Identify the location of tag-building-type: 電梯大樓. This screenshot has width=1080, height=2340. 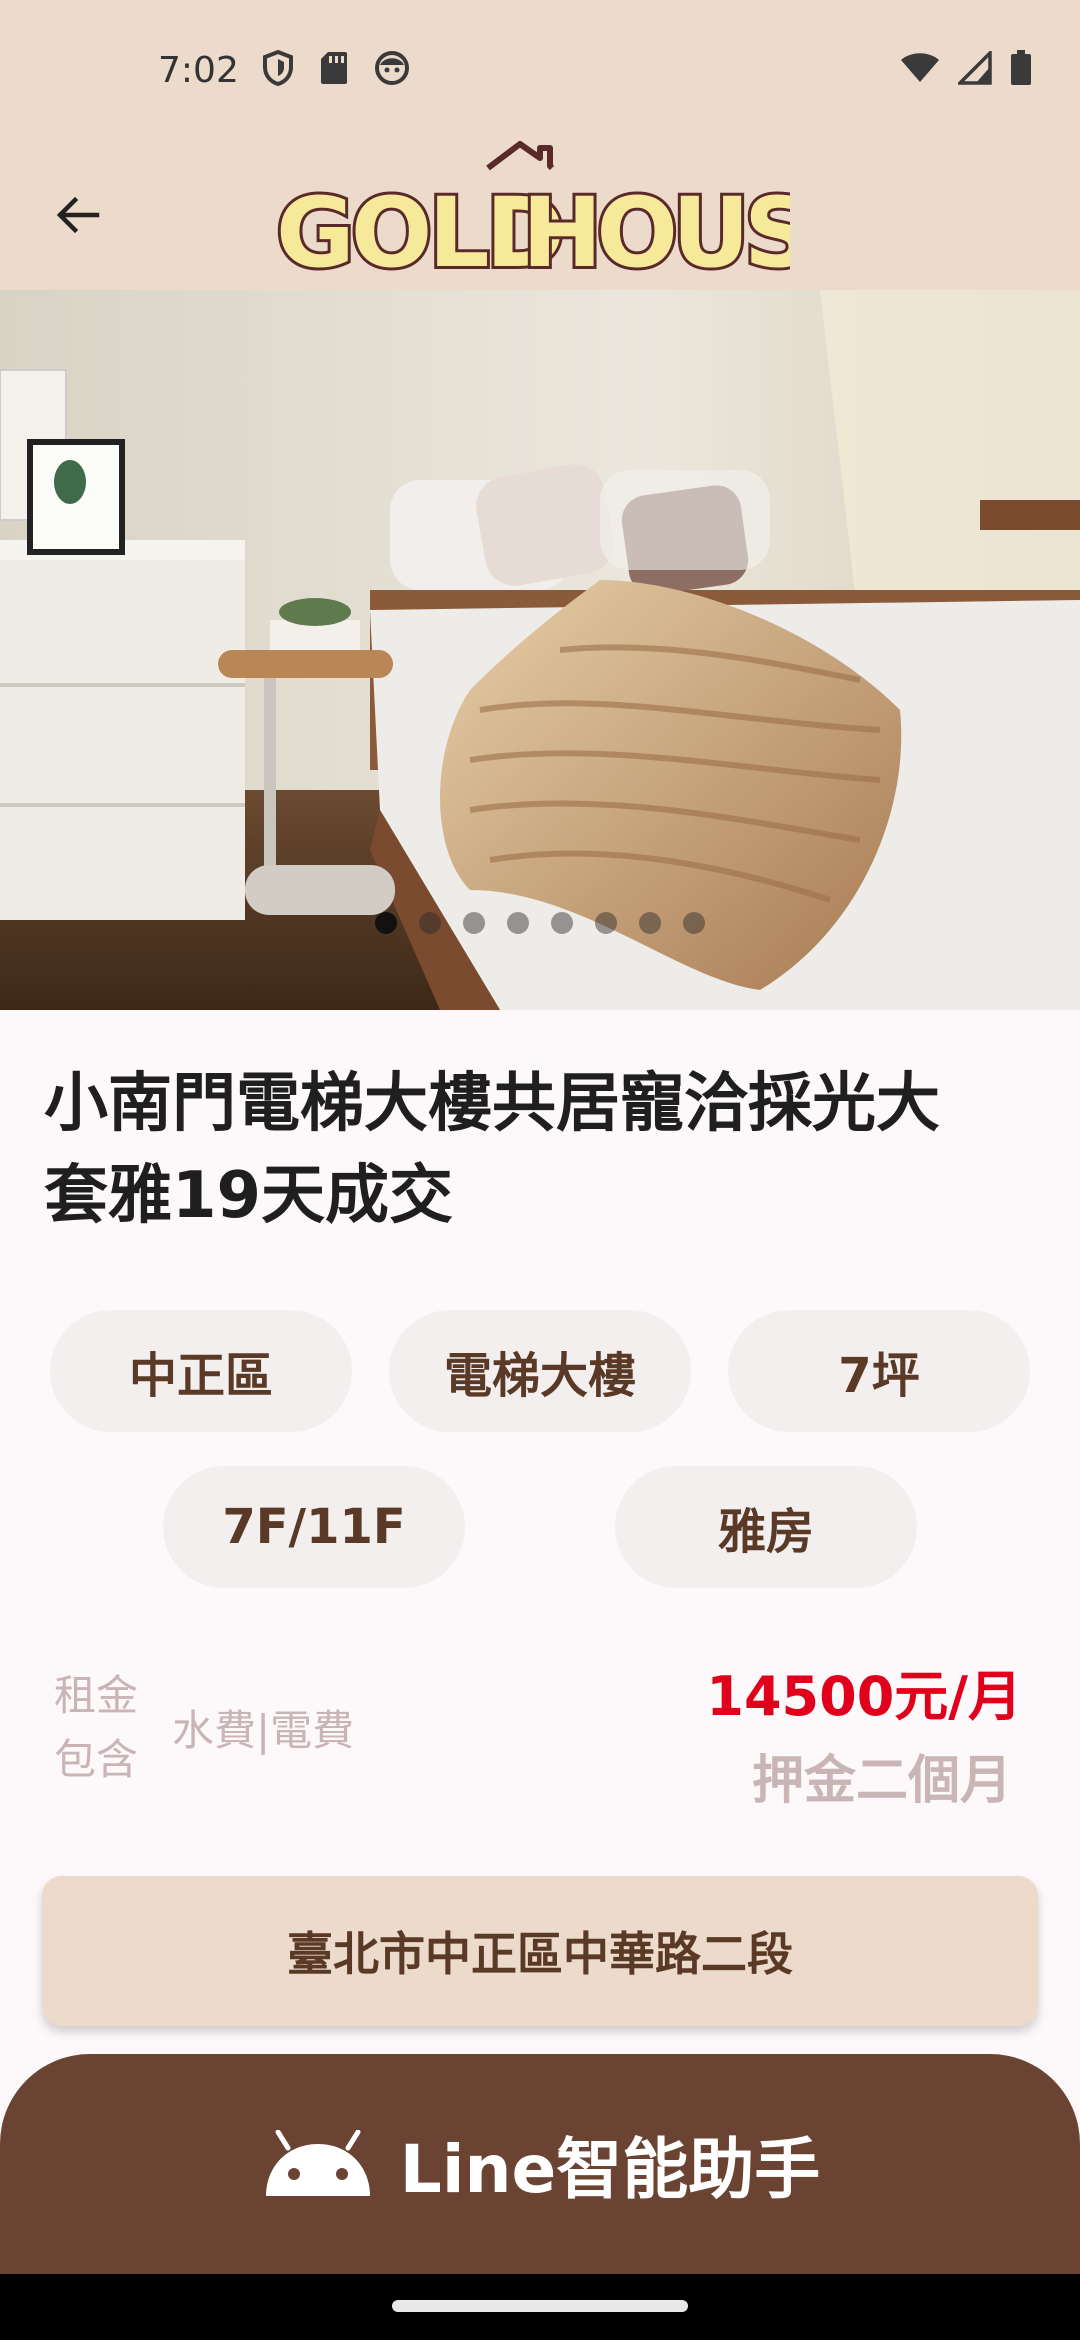
(540, 1371).